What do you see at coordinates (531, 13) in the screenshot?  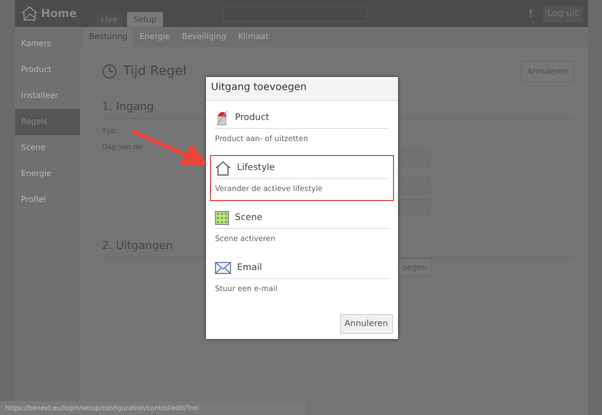 I see `alert-mark: !` at bounding box center [531, 13].